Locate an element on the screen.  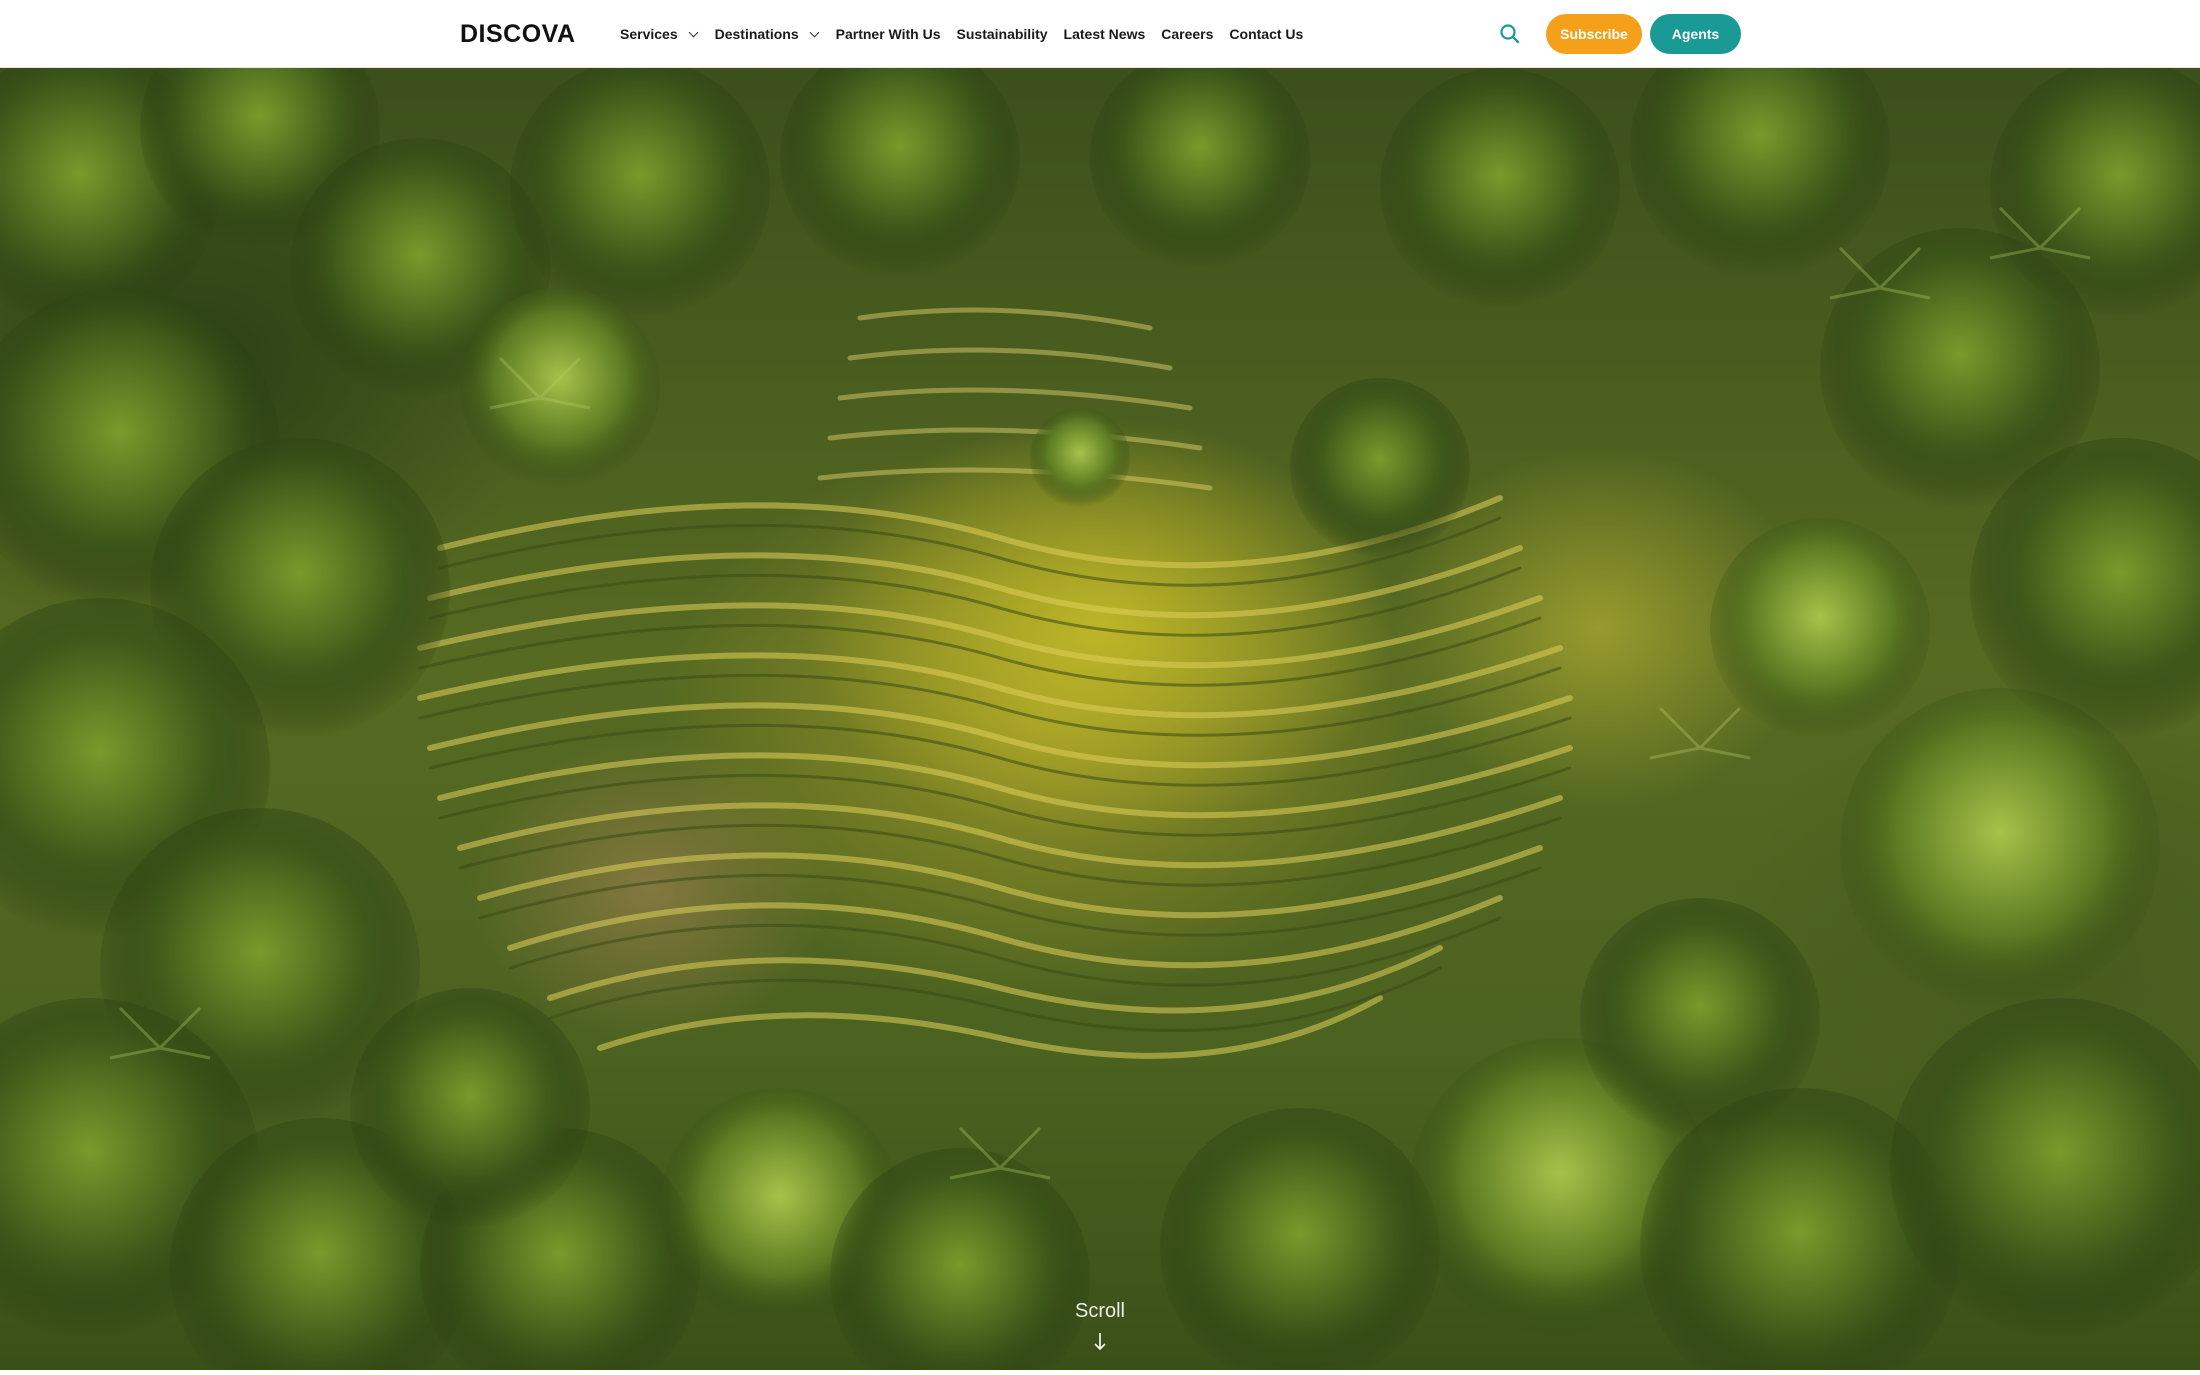
nav-item-label: Latest News is located at coordinates (1104, 34).